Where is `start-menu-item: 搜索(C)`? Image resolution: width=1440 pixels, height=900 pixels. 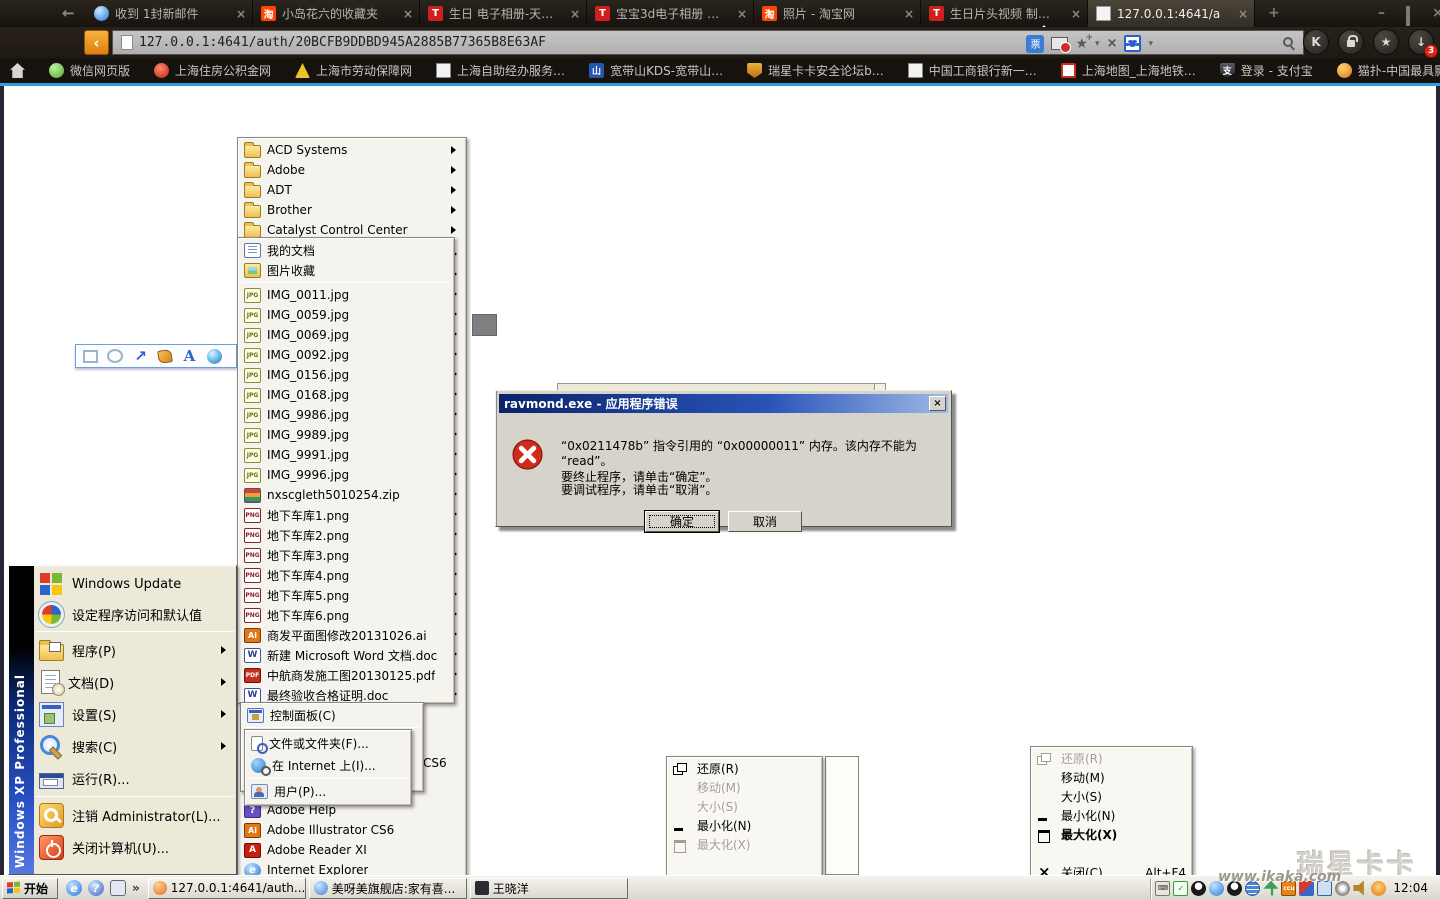
start-menu-item: 搜索(C) is located at coordinates (135, 746).